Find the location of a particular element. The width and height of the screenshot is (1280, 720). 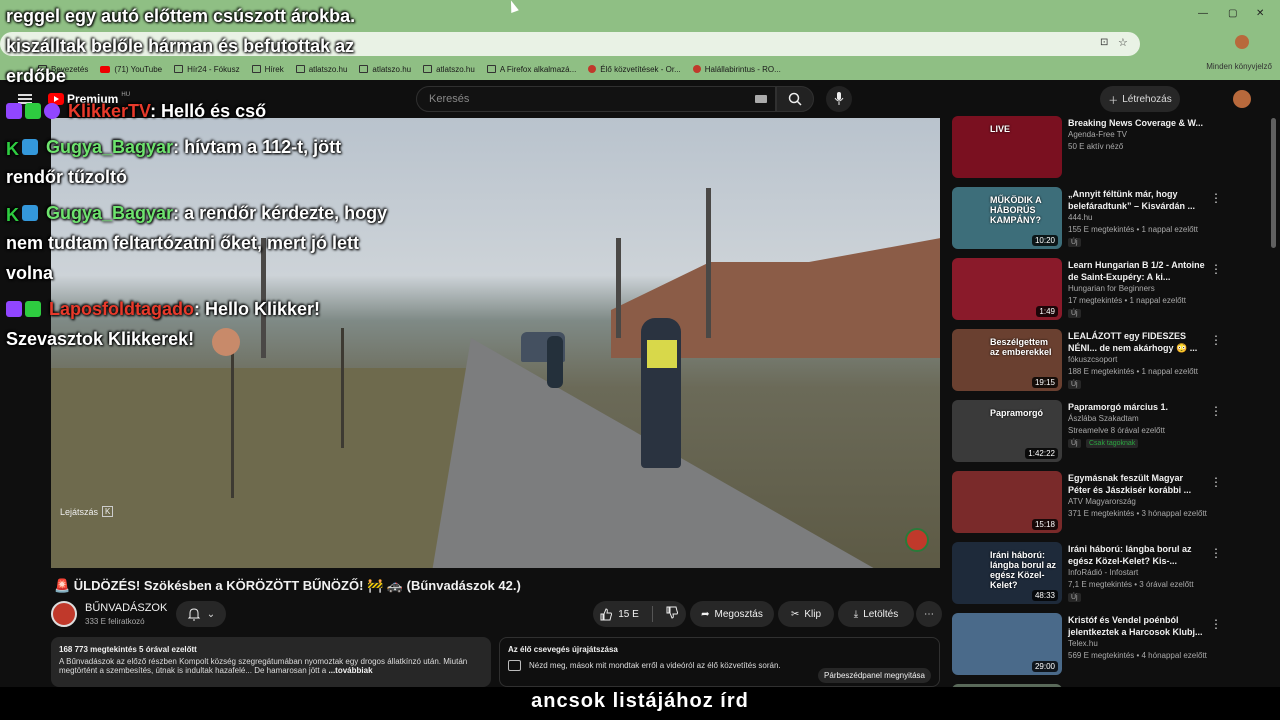

more-actions-button: ⋯ is located at coordinates (929, 614).